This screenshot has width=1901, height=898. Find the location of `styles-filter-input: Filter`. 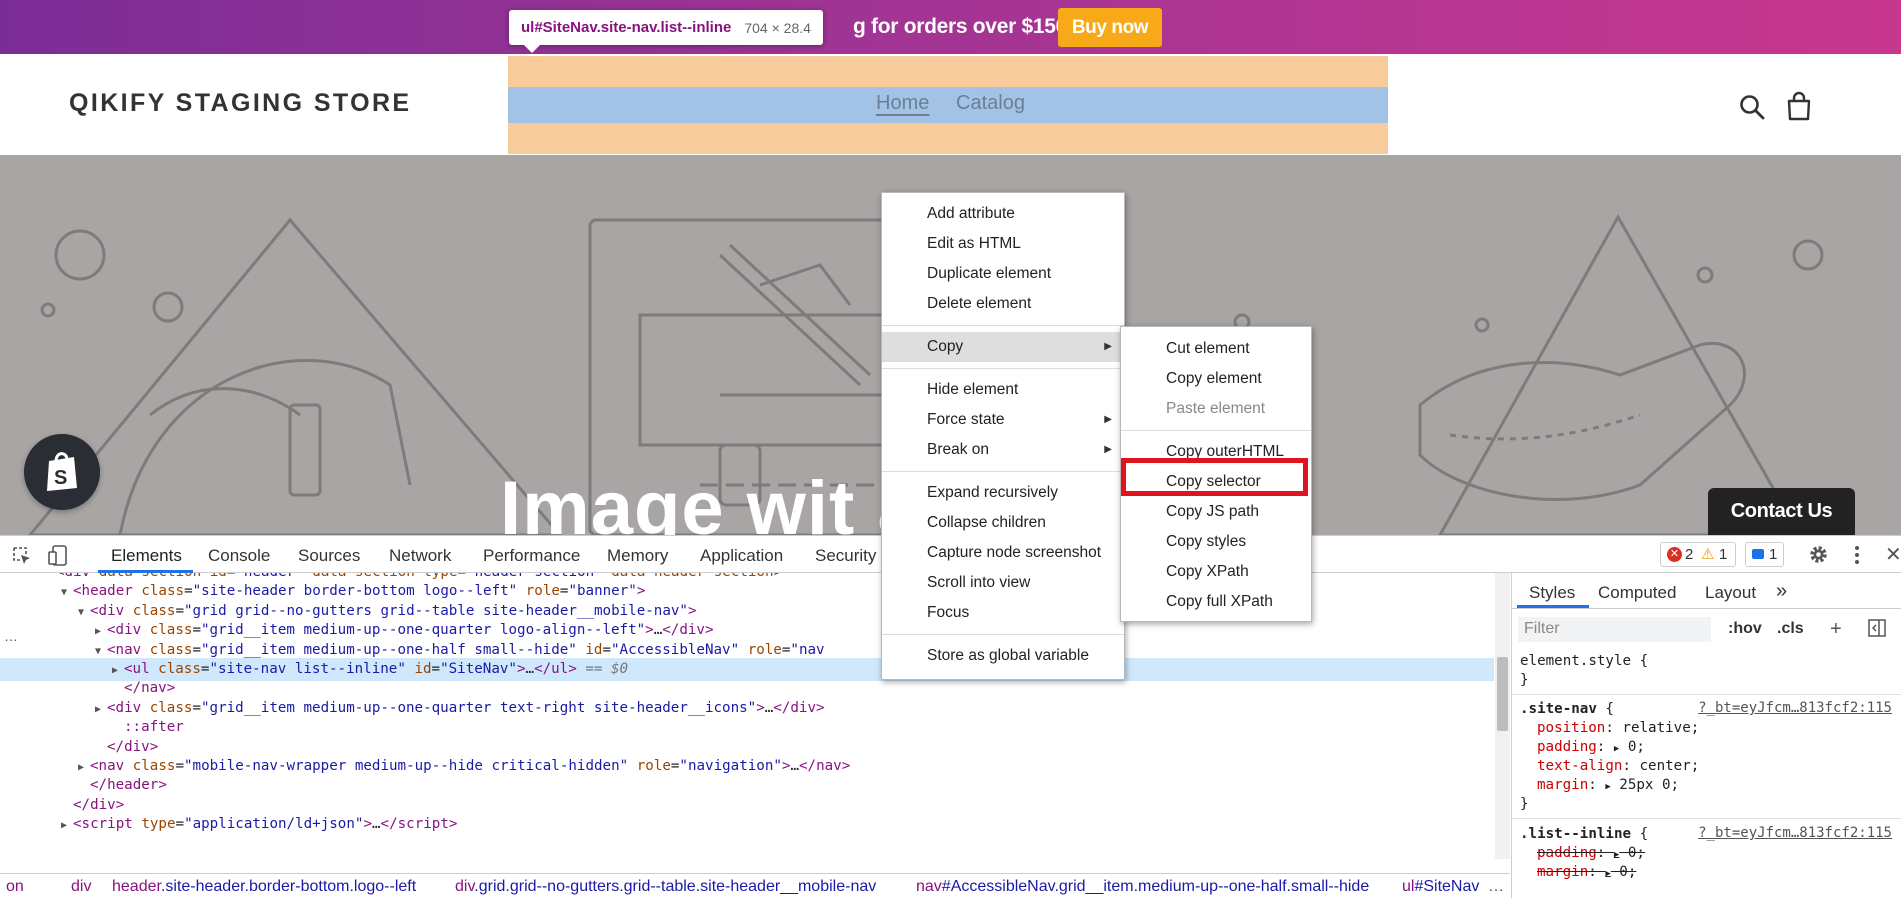

styles-filter-input: Filter is located at coordinates (1614, 629).